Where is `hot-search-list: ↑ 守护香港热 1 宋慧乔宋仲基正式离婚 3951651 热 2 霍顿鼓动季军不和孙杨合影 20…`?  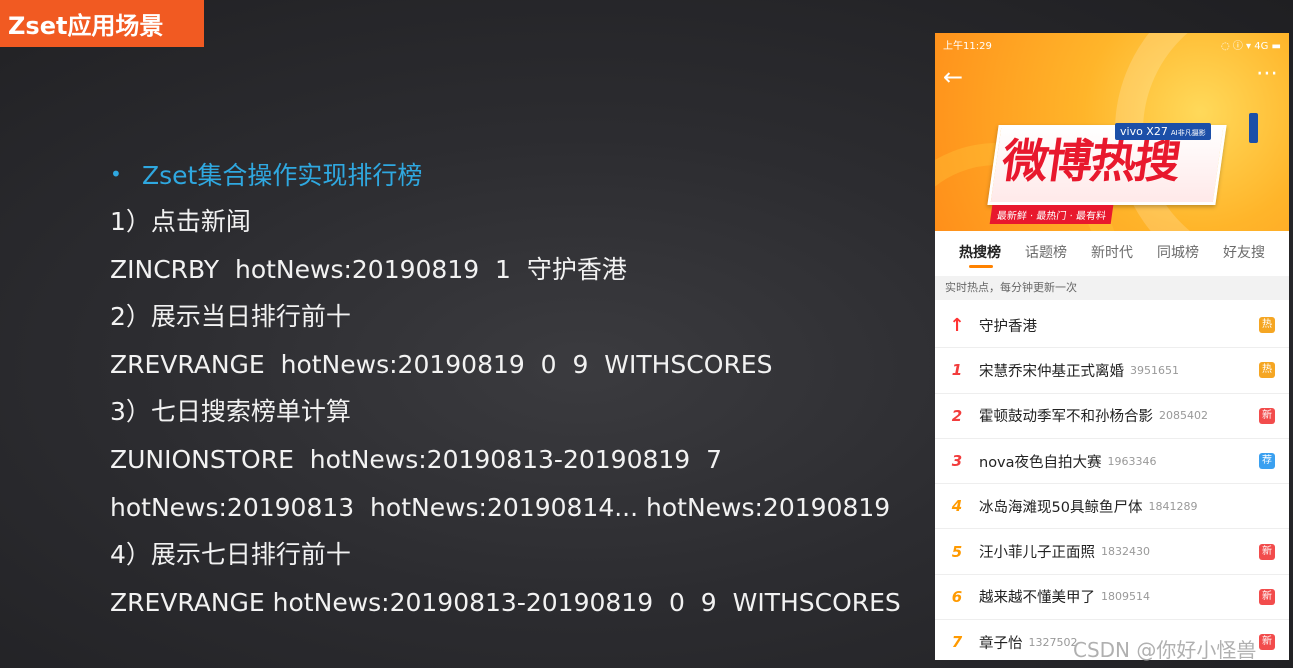 hot-search-list: ↑ 守护香港热 1 宋慧乔宋仲基正式离婚 3951651 热 2 霍顿鼓动季军不和孙杨合影 20… is located at coordinates (1112, 481).